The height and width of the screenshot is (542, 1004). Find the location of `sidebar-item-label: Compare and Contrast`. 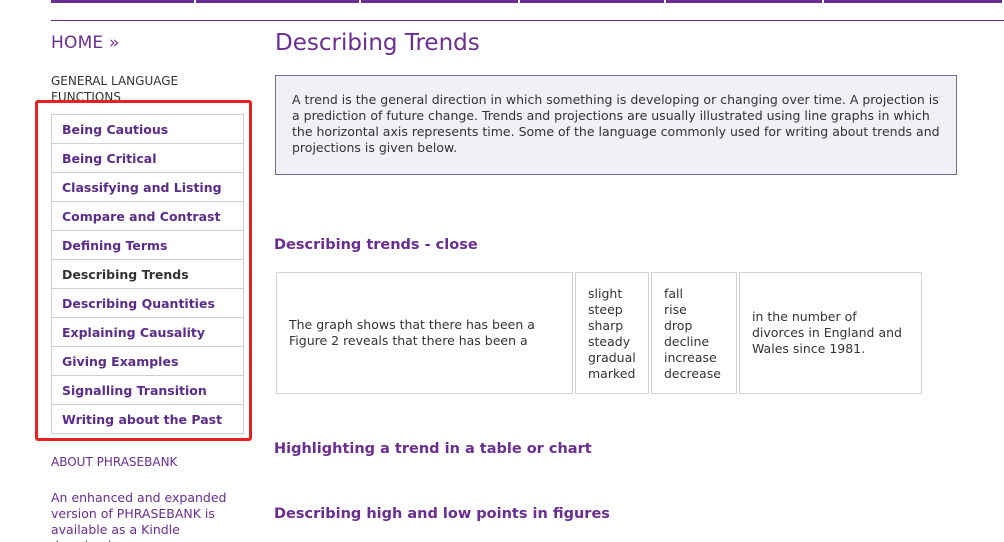

sidebar-item-label: Compare and Contrast is located at coordinates (141, 216).